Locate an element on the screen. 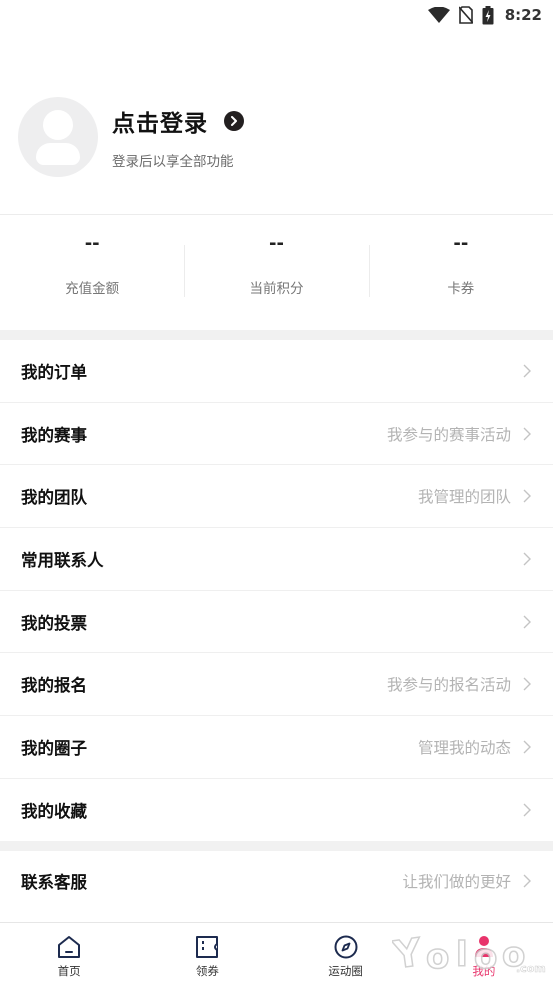 The width and height of the screenshot is (553, 983). menu-item-hint: 让我们做的更好 is located at coordinates (456, 882).